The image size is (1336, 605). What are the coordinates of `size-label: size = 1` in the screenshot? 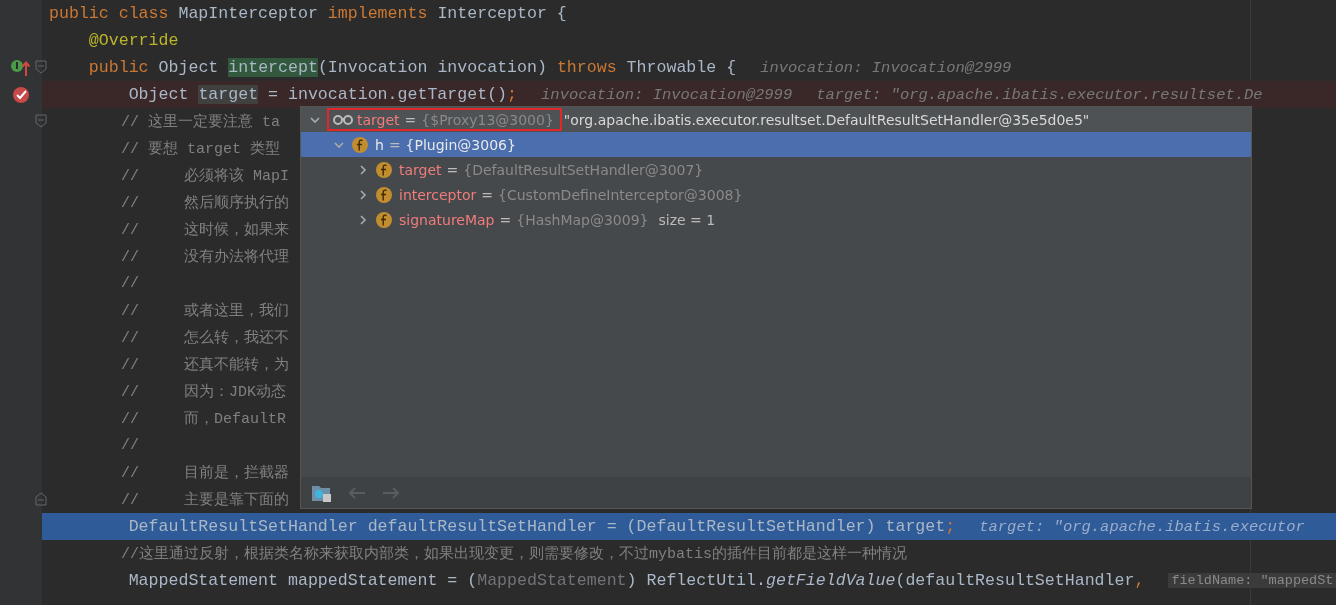 It's located at (687, 219).